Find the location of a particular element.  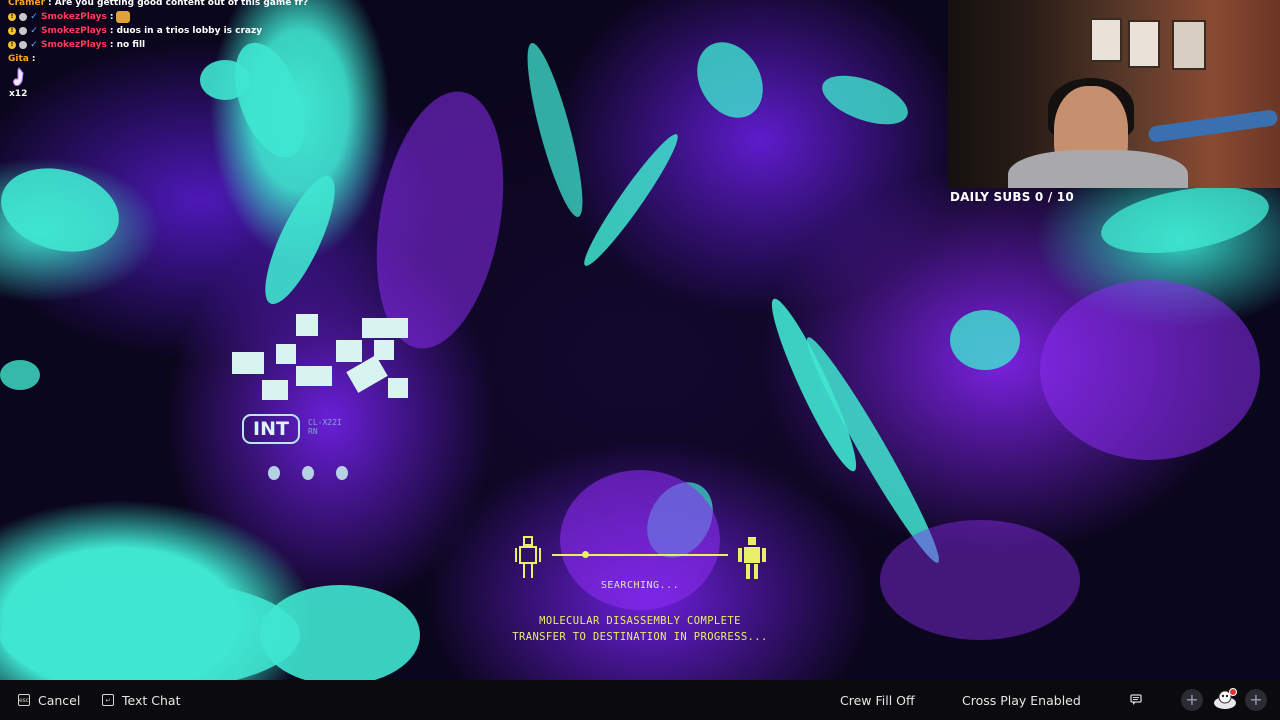

hud-dots is located at coordinates (308, 473).